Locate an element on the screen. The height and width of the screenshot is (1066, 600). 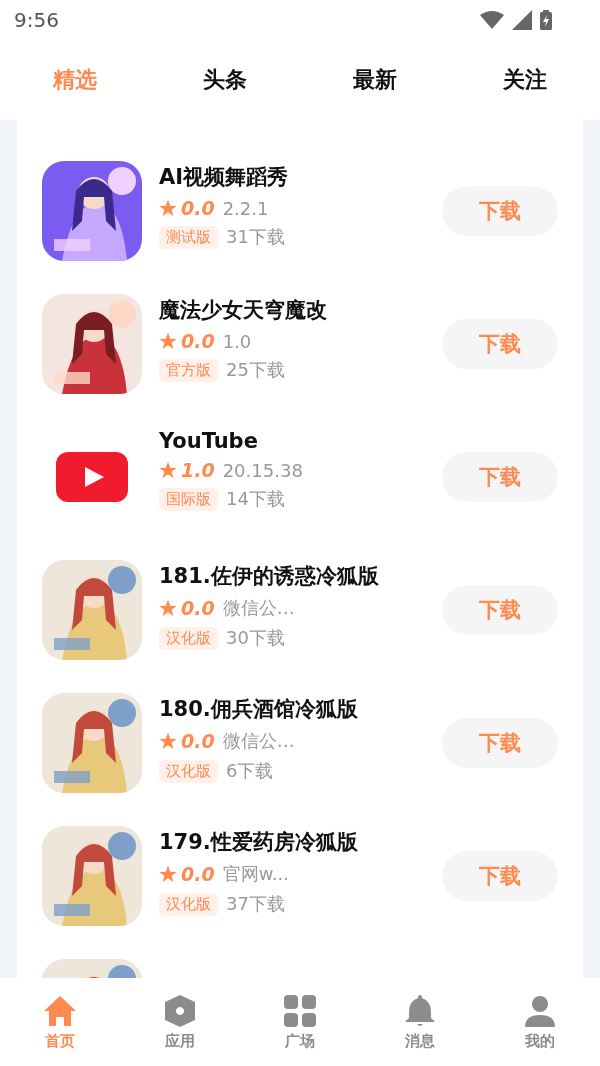
nav-tab: 我的 is located at coordinates (540, 1022).